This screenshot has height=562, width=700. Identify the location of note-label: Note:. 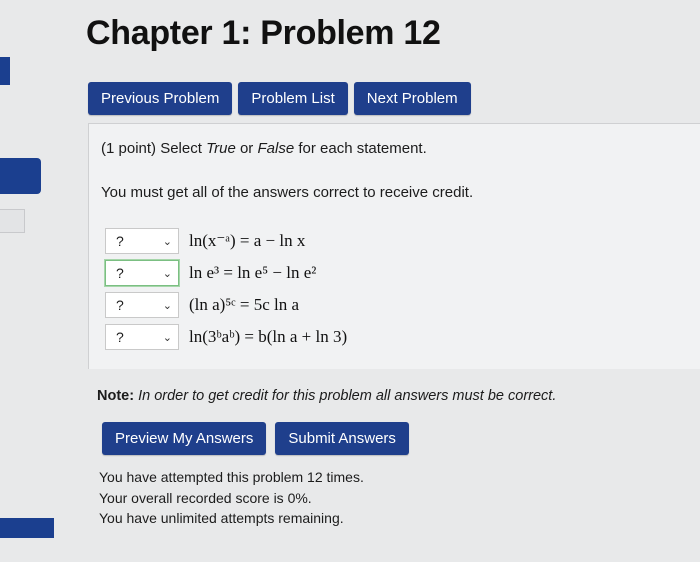
(116, 396).